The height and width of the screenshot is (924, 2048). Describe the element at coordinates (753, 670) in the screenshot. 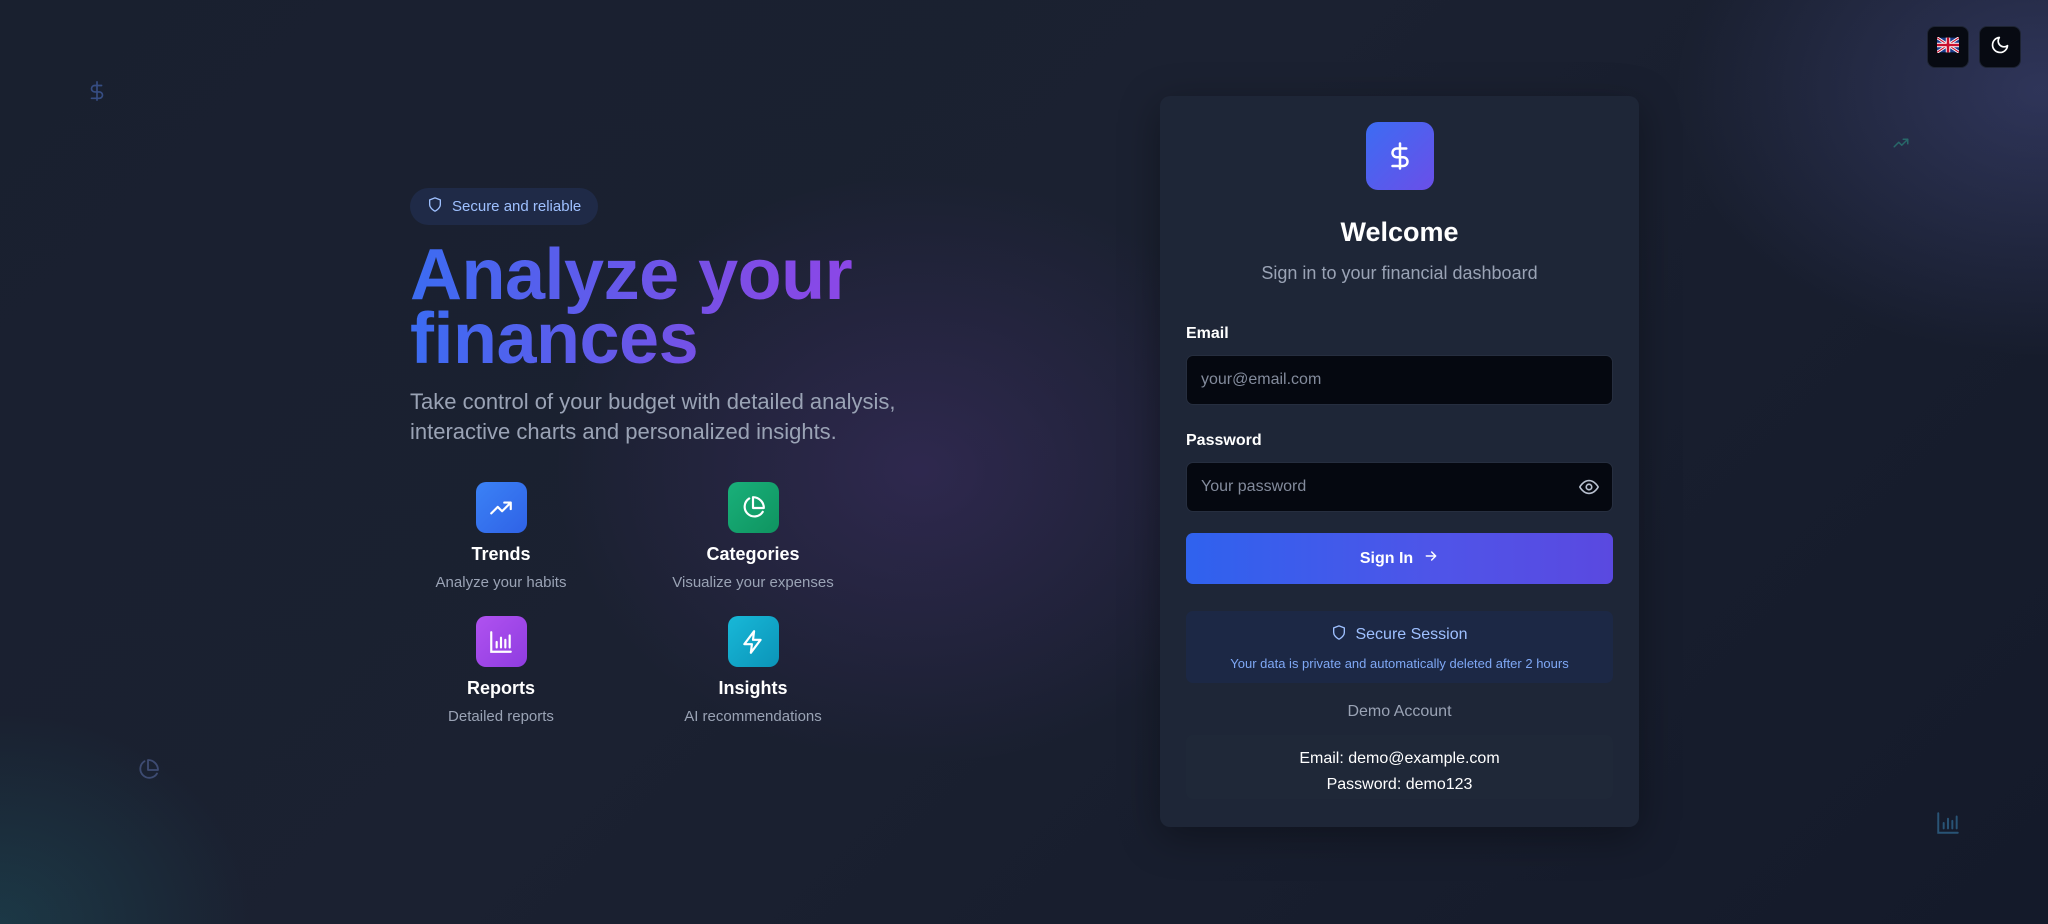

I see `feature-insights: Insights AI recommendations` at that location.